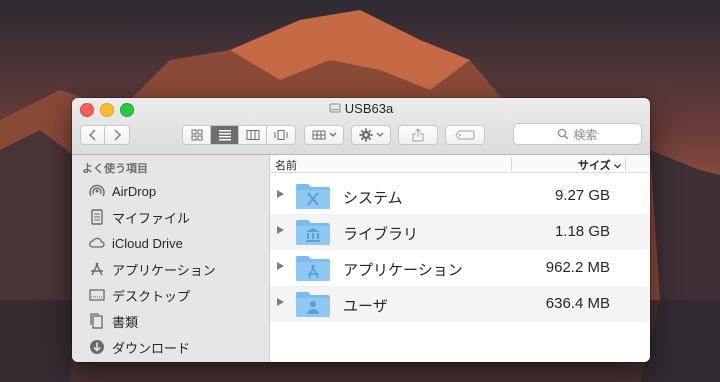 The height and width of the screenshot is (382, 720). I want to click on airdrop-icon, so click(97, 191).